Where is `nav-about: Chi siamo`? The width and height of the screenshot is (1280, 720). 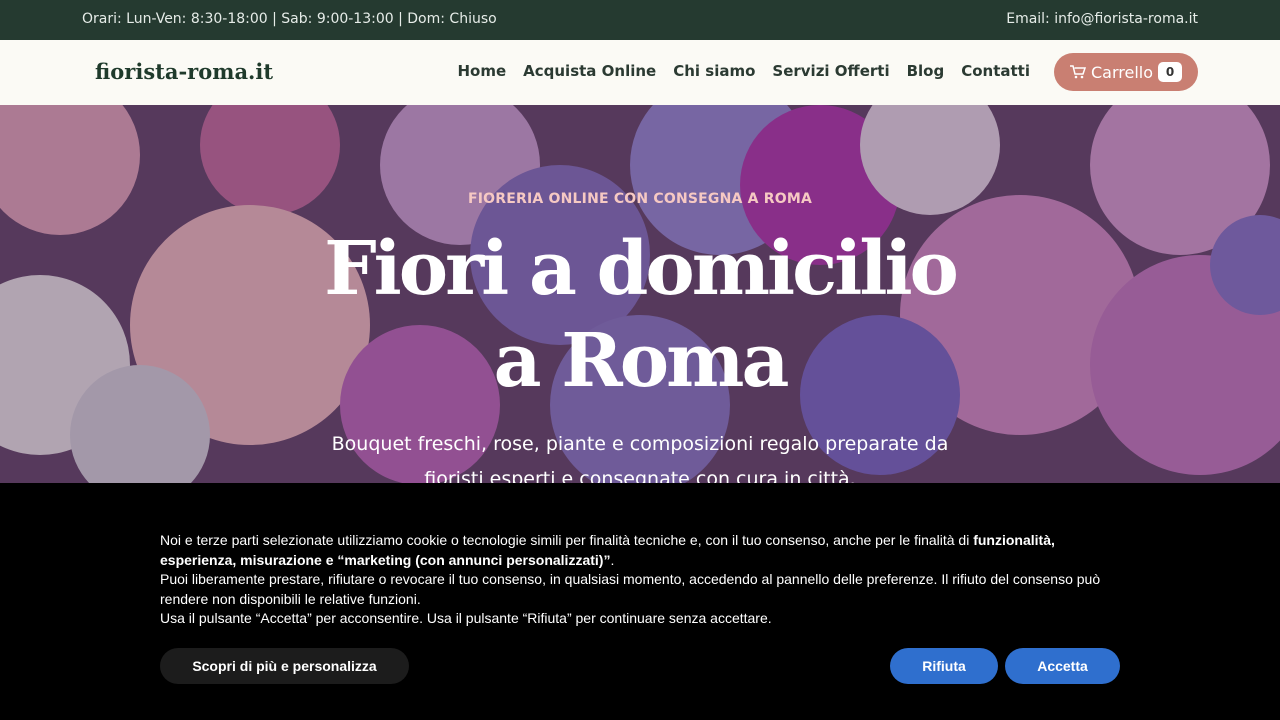
nav-about: Chi siamo is located at coordinates (714, 71).